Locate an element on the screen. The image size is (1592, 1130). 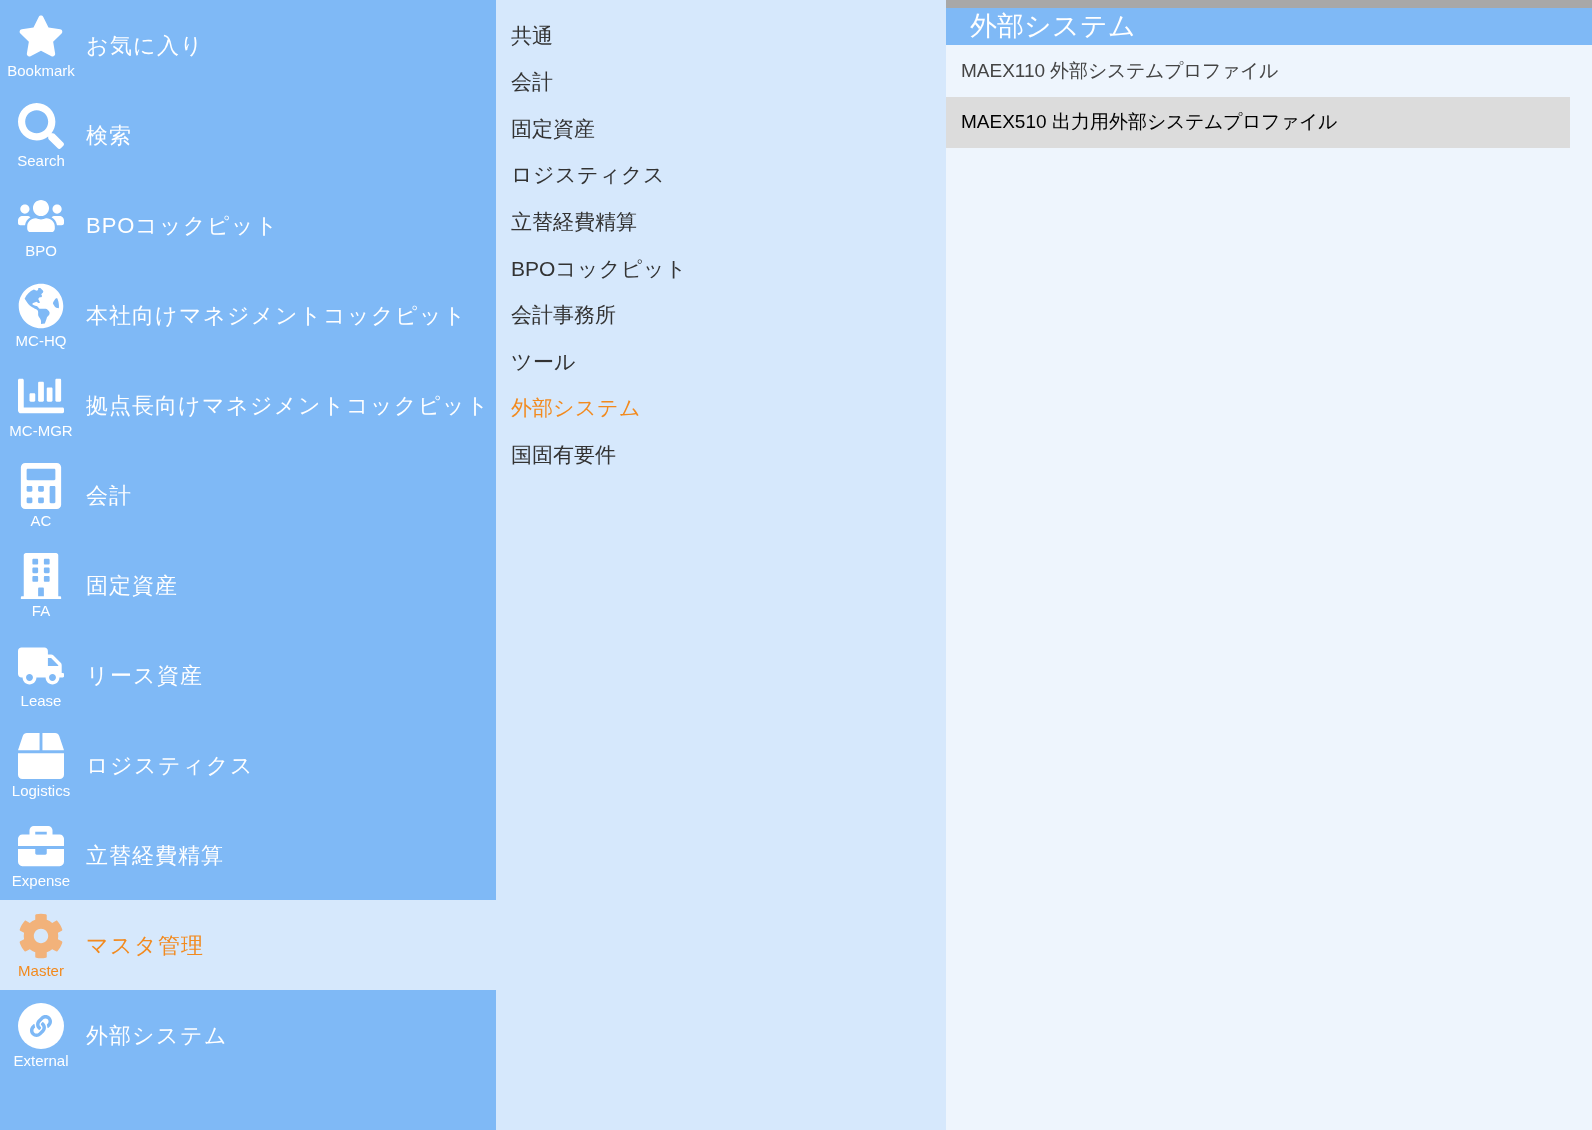
sidebar-item: Expense 立替経費精算 is located at coordinates (248, 855).